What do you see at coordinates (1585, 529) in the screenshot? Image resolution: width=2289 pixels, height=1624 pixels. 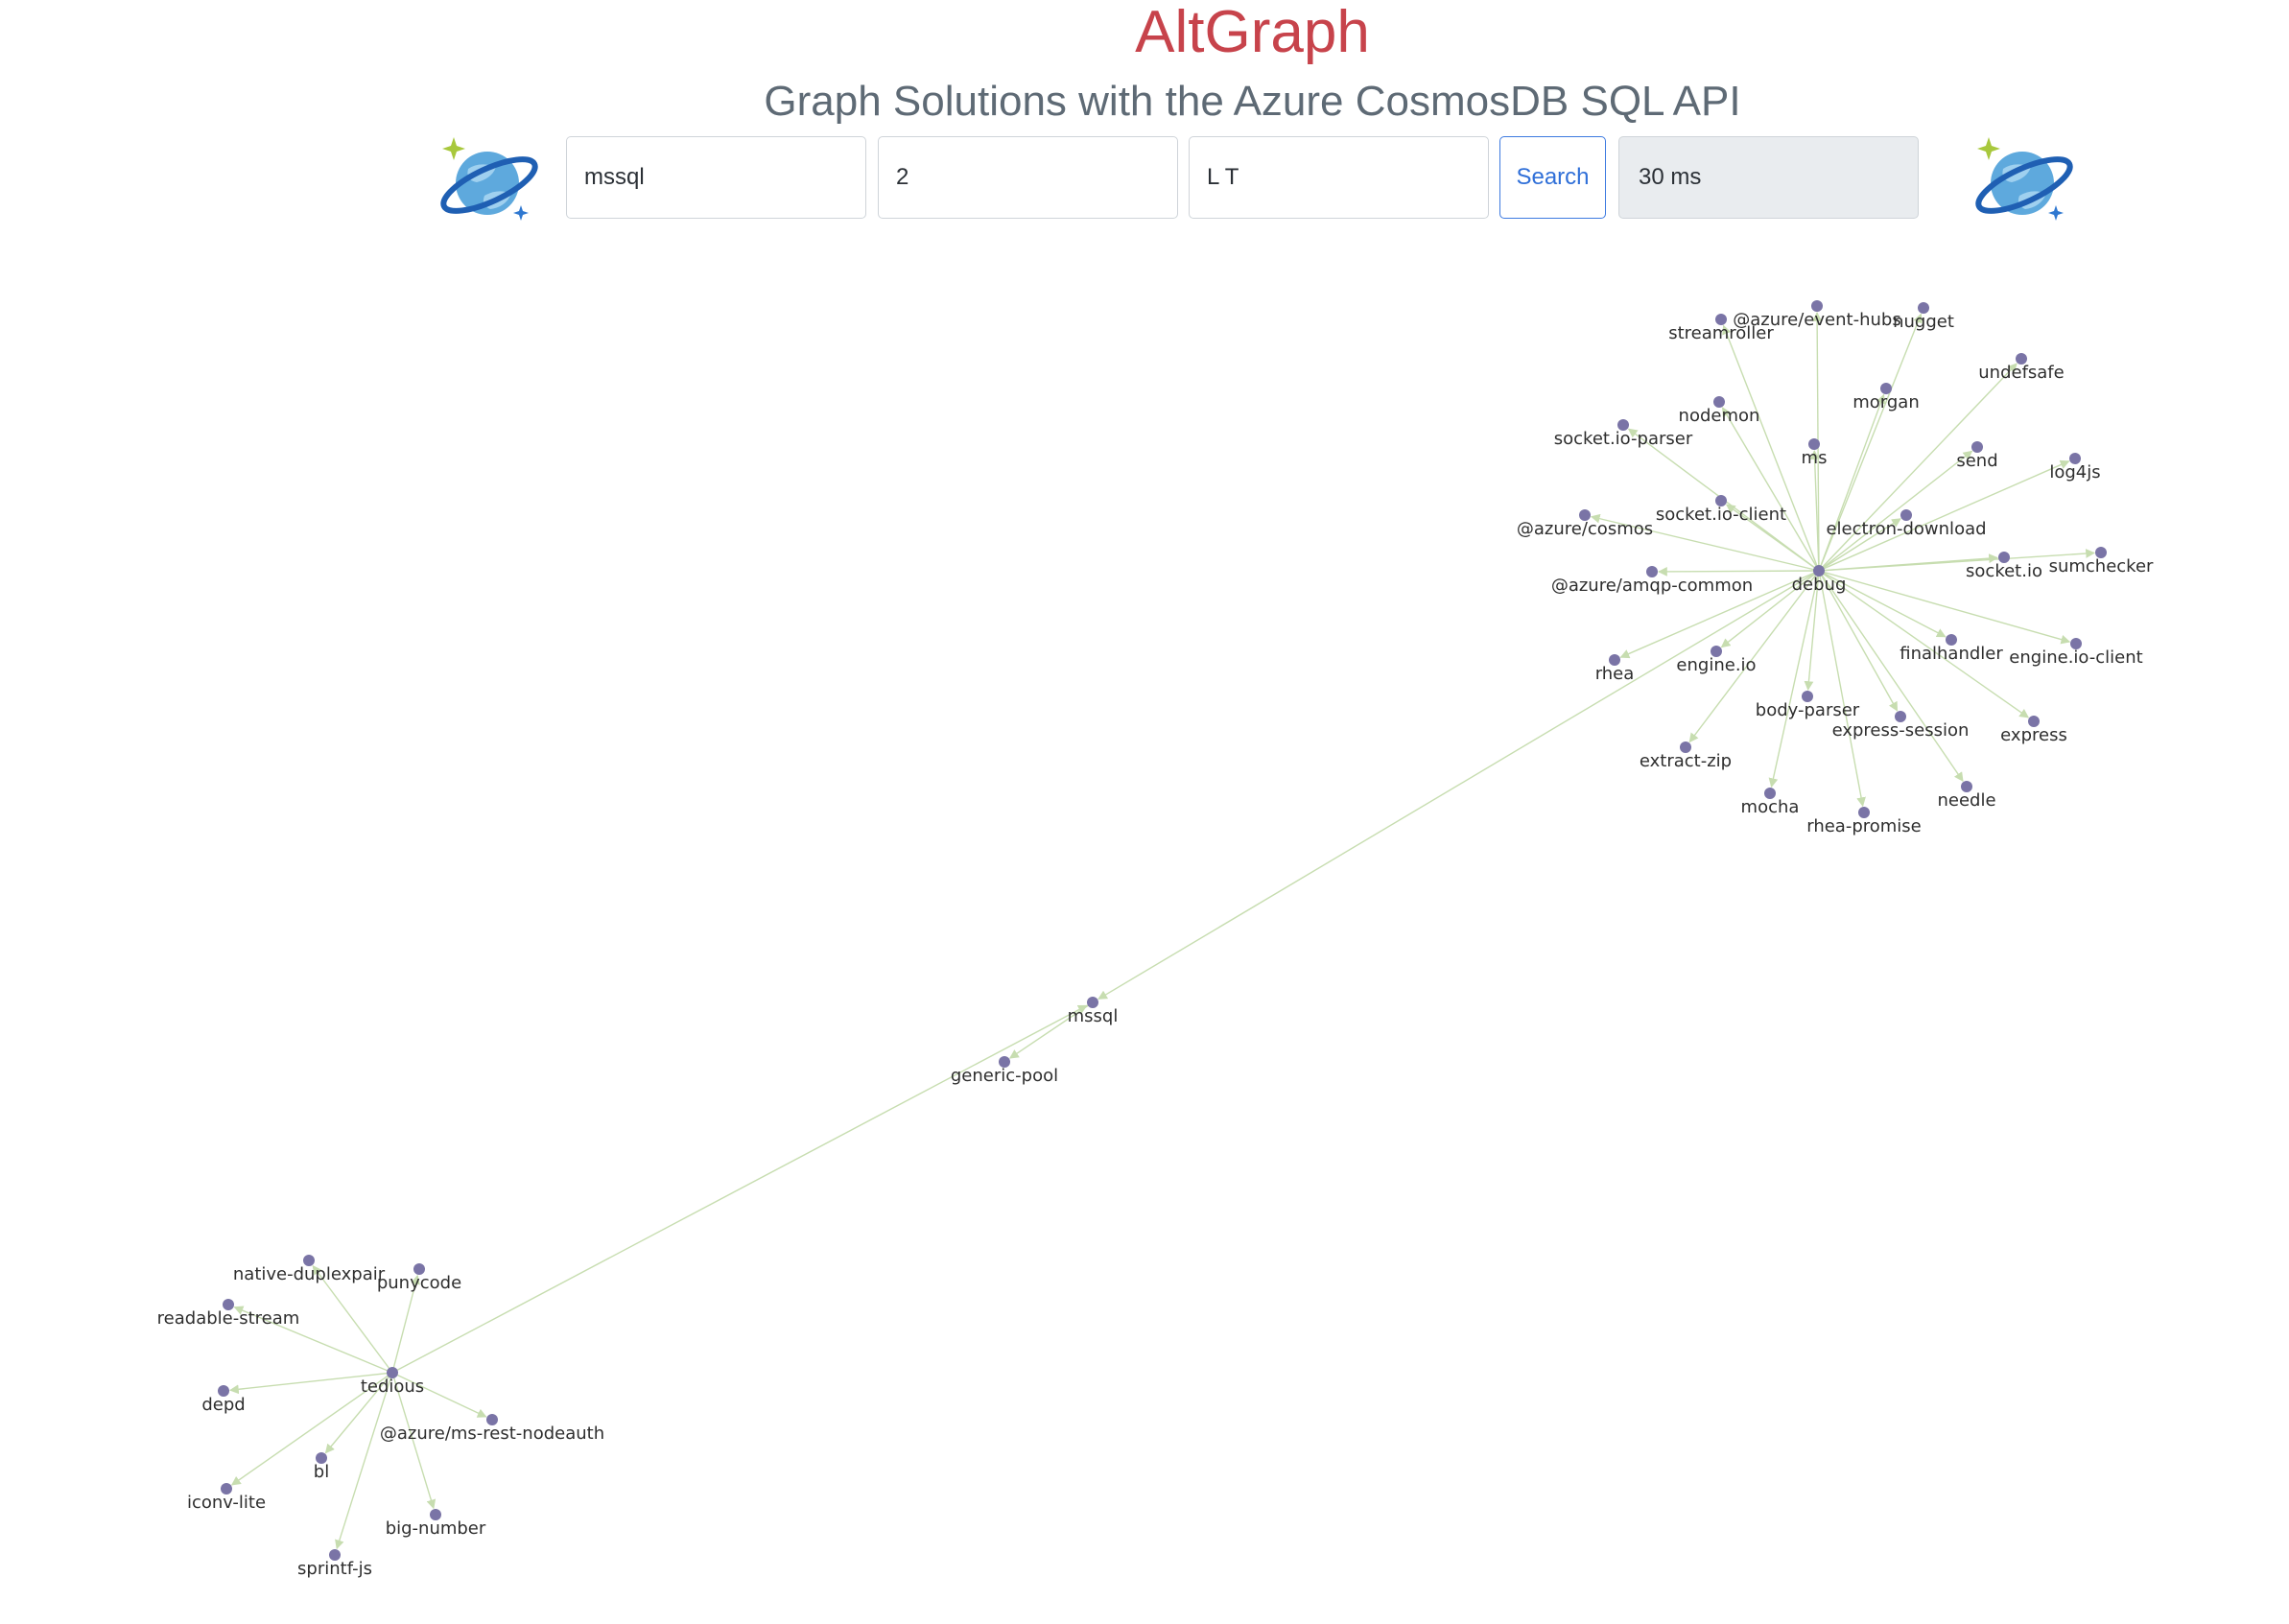 I see `node-label: @azure/cosmos` at bounding box center [1585, 529].